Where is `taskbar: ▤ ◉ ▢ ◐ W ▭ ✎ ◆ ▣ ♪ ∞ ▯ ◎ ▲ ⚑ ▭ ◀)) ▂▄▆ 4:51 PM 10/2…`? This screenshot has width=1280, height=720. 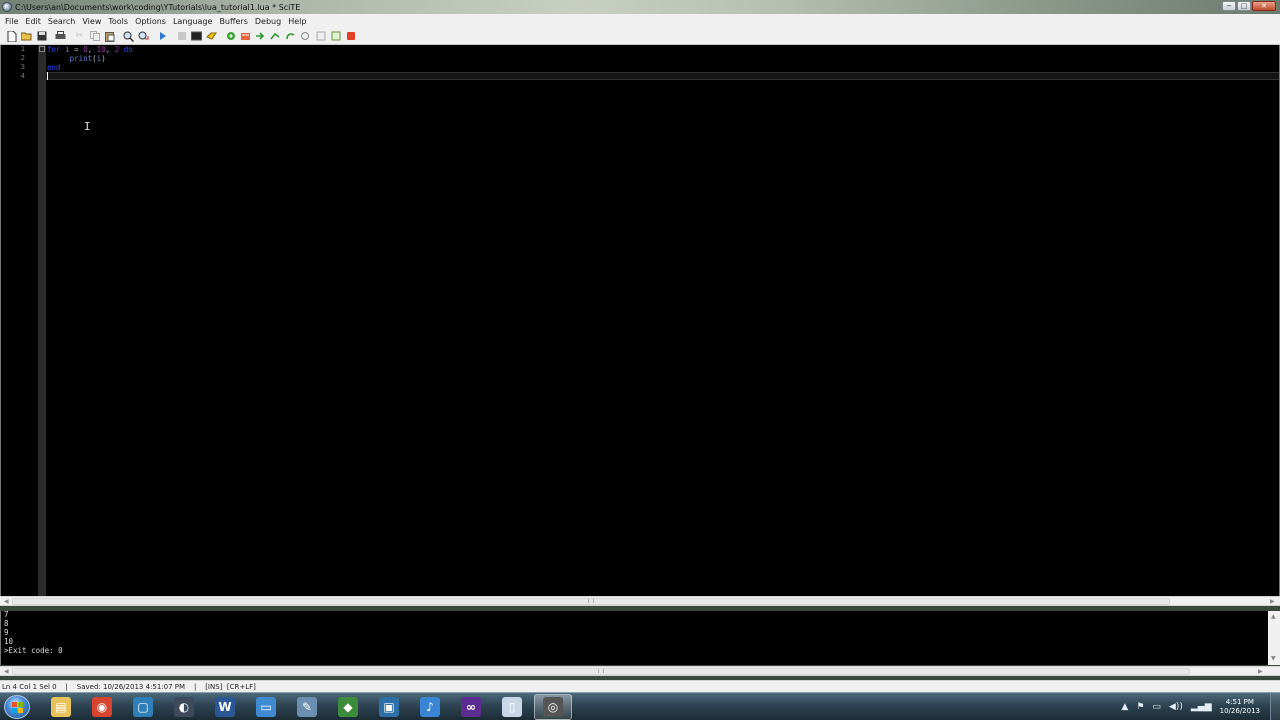
taskbar: ▤ ◉ ▢ ◐ W ▭ ✎ ◆ ▣ ♪ ∞ ▯ ◎ ▲ ⚑ ▭ ◀)) ▂▄▆ 4:51 PM 10/2… is located at coordinates (640, 706).